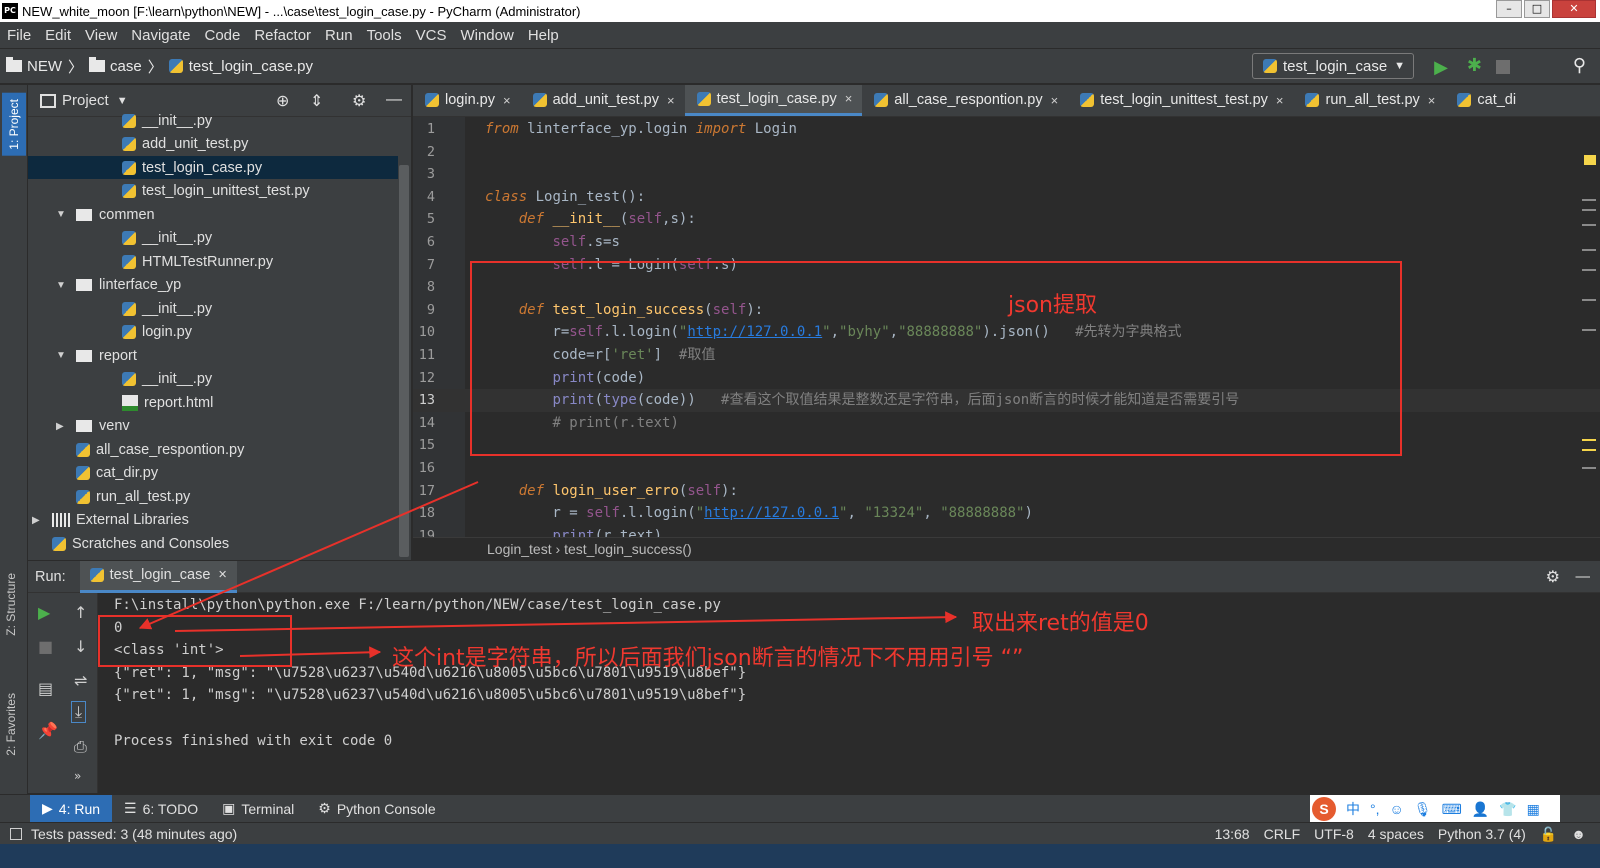  Describe the element at coordinates (1533, 809) in the screenshot. I see `toolbox-icon: ▦` at that location.